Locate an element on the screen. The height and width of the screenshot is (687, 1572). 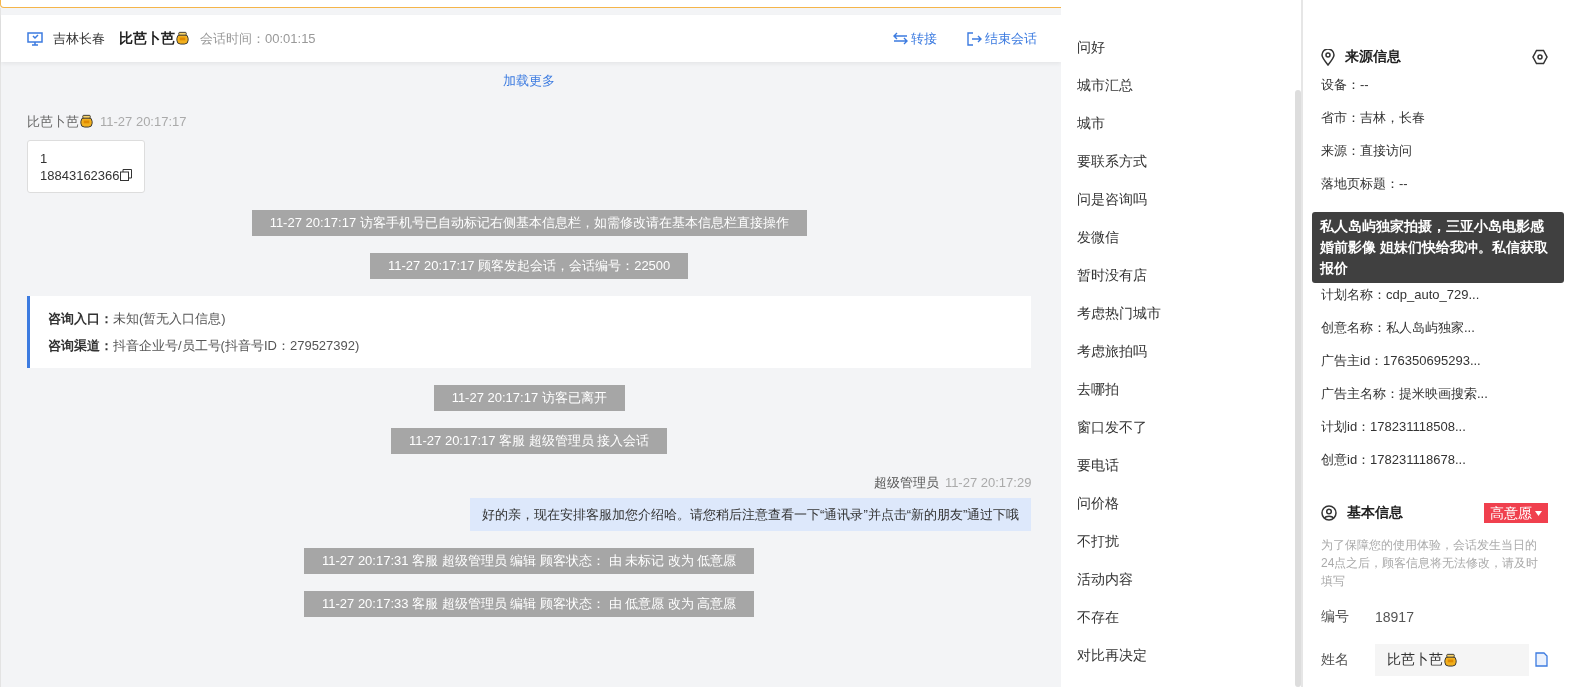
field-label: 咨询入口： is located at coordinates (80, 318).